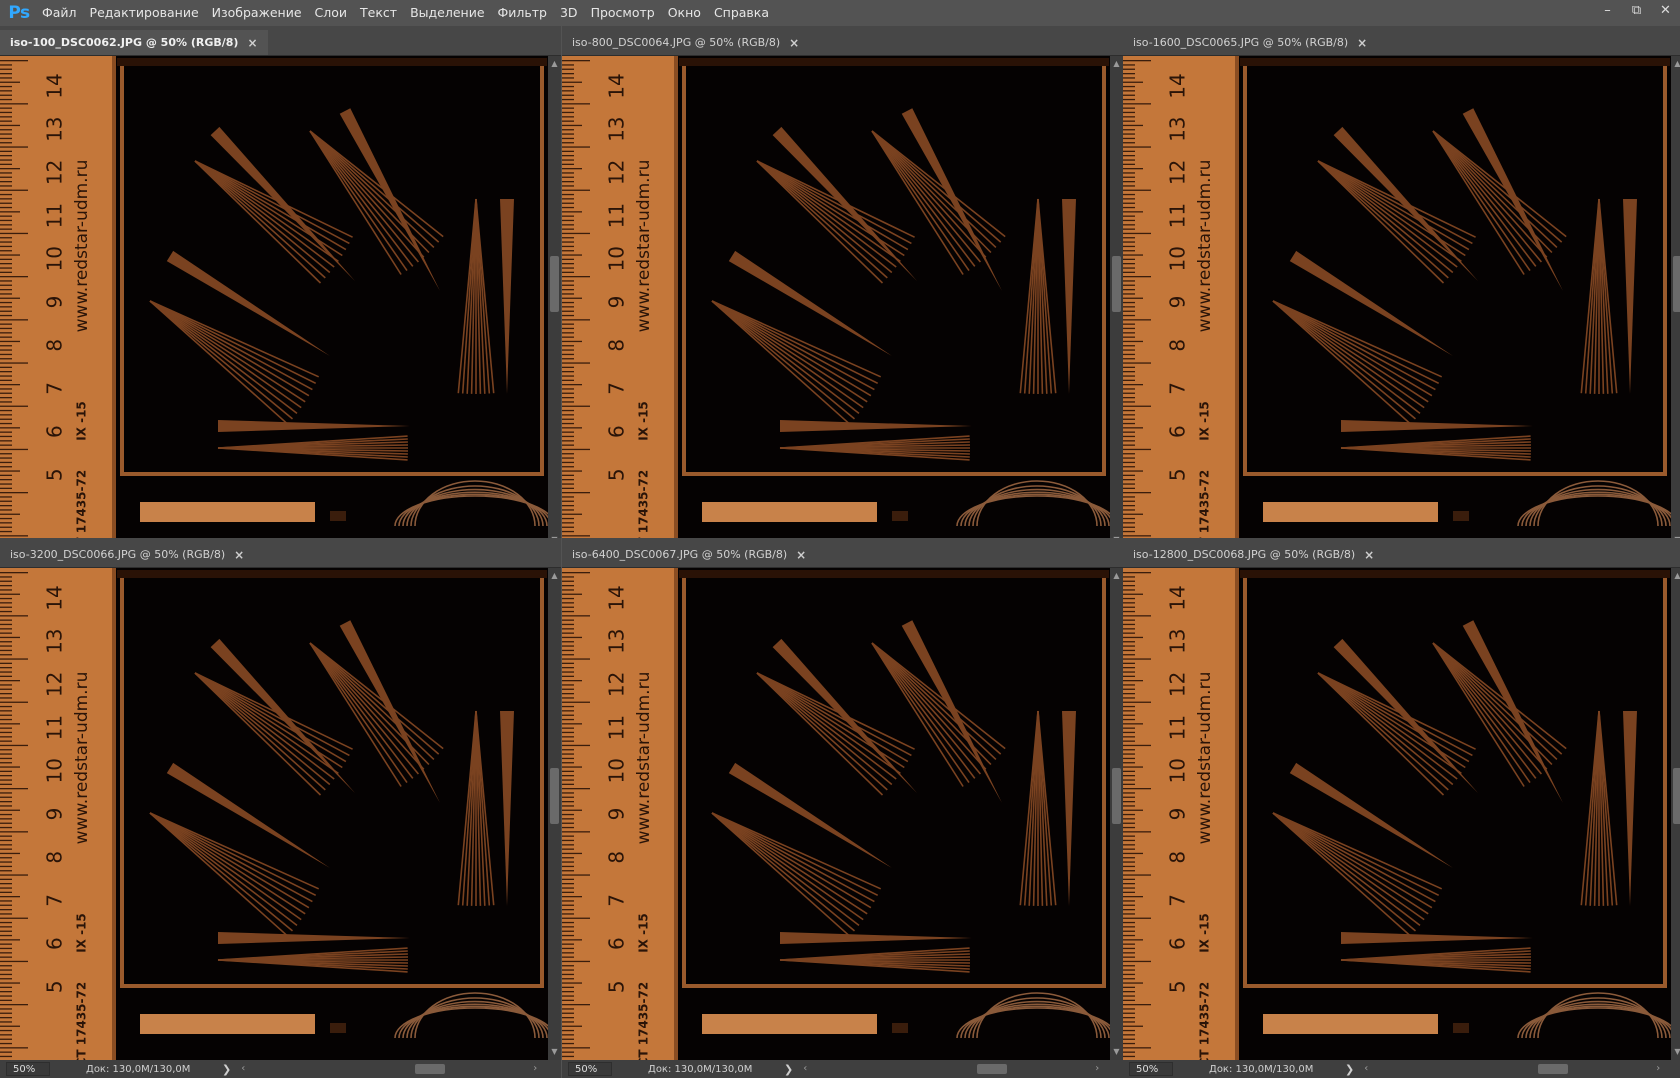 The height and width of the screenshot is (1078, 1680). I want to click on photoshop-logo: Ps, so click(19, 13).